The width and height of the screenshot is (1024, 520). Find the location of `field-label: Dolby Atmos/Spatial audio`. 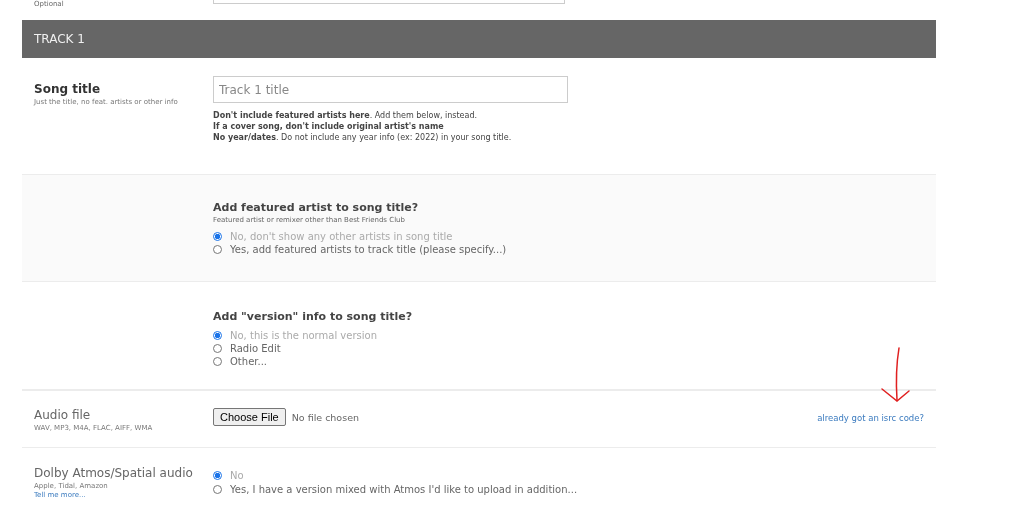

field-label: Dolby Atmos/Spatial audio is located at coordinates (114, 473).